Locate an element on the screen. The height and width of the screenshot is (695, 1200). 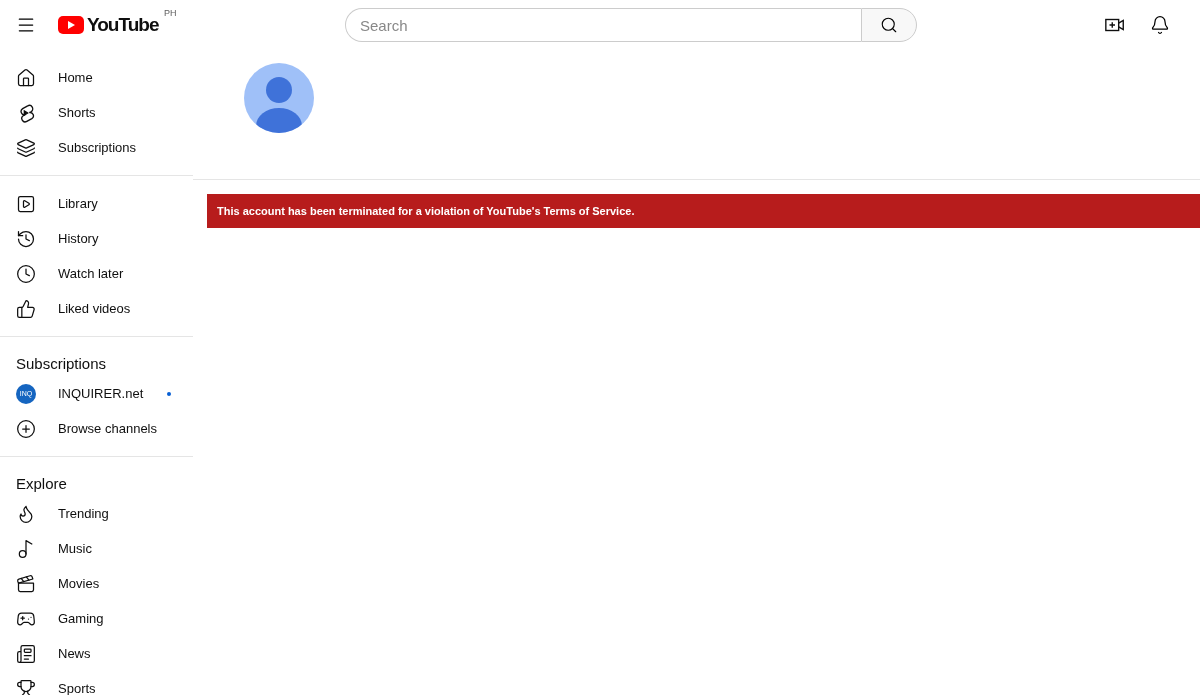
newspaper-icon is located at coordinates (26, 653).